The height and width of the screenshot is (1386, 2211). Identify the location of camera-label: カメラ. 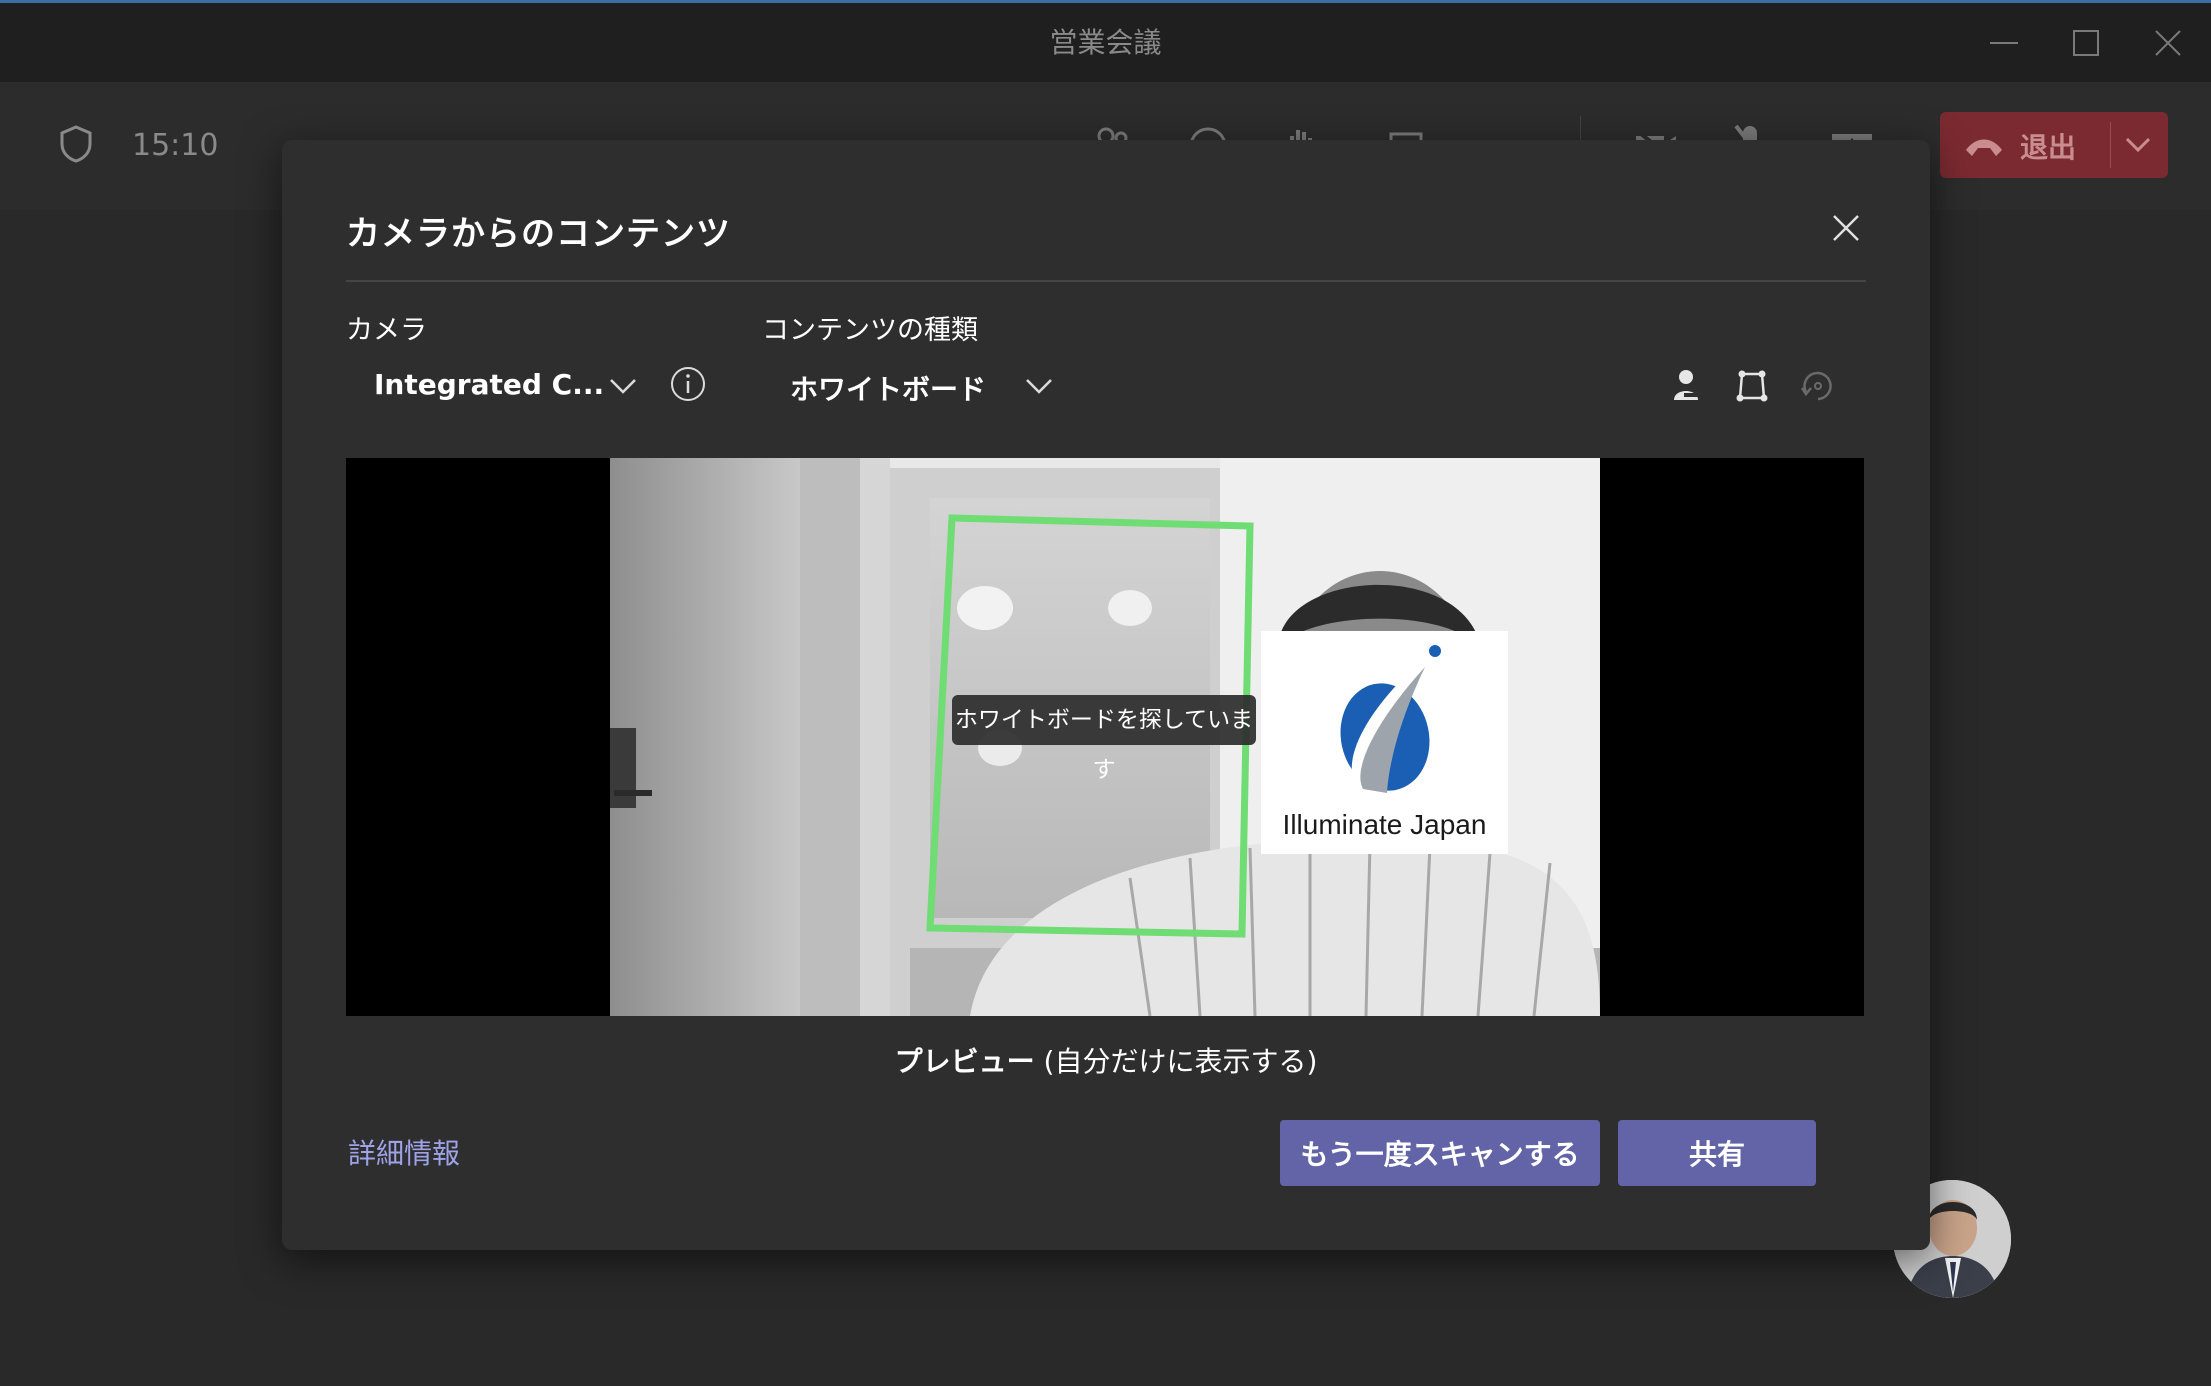
(386, 330).